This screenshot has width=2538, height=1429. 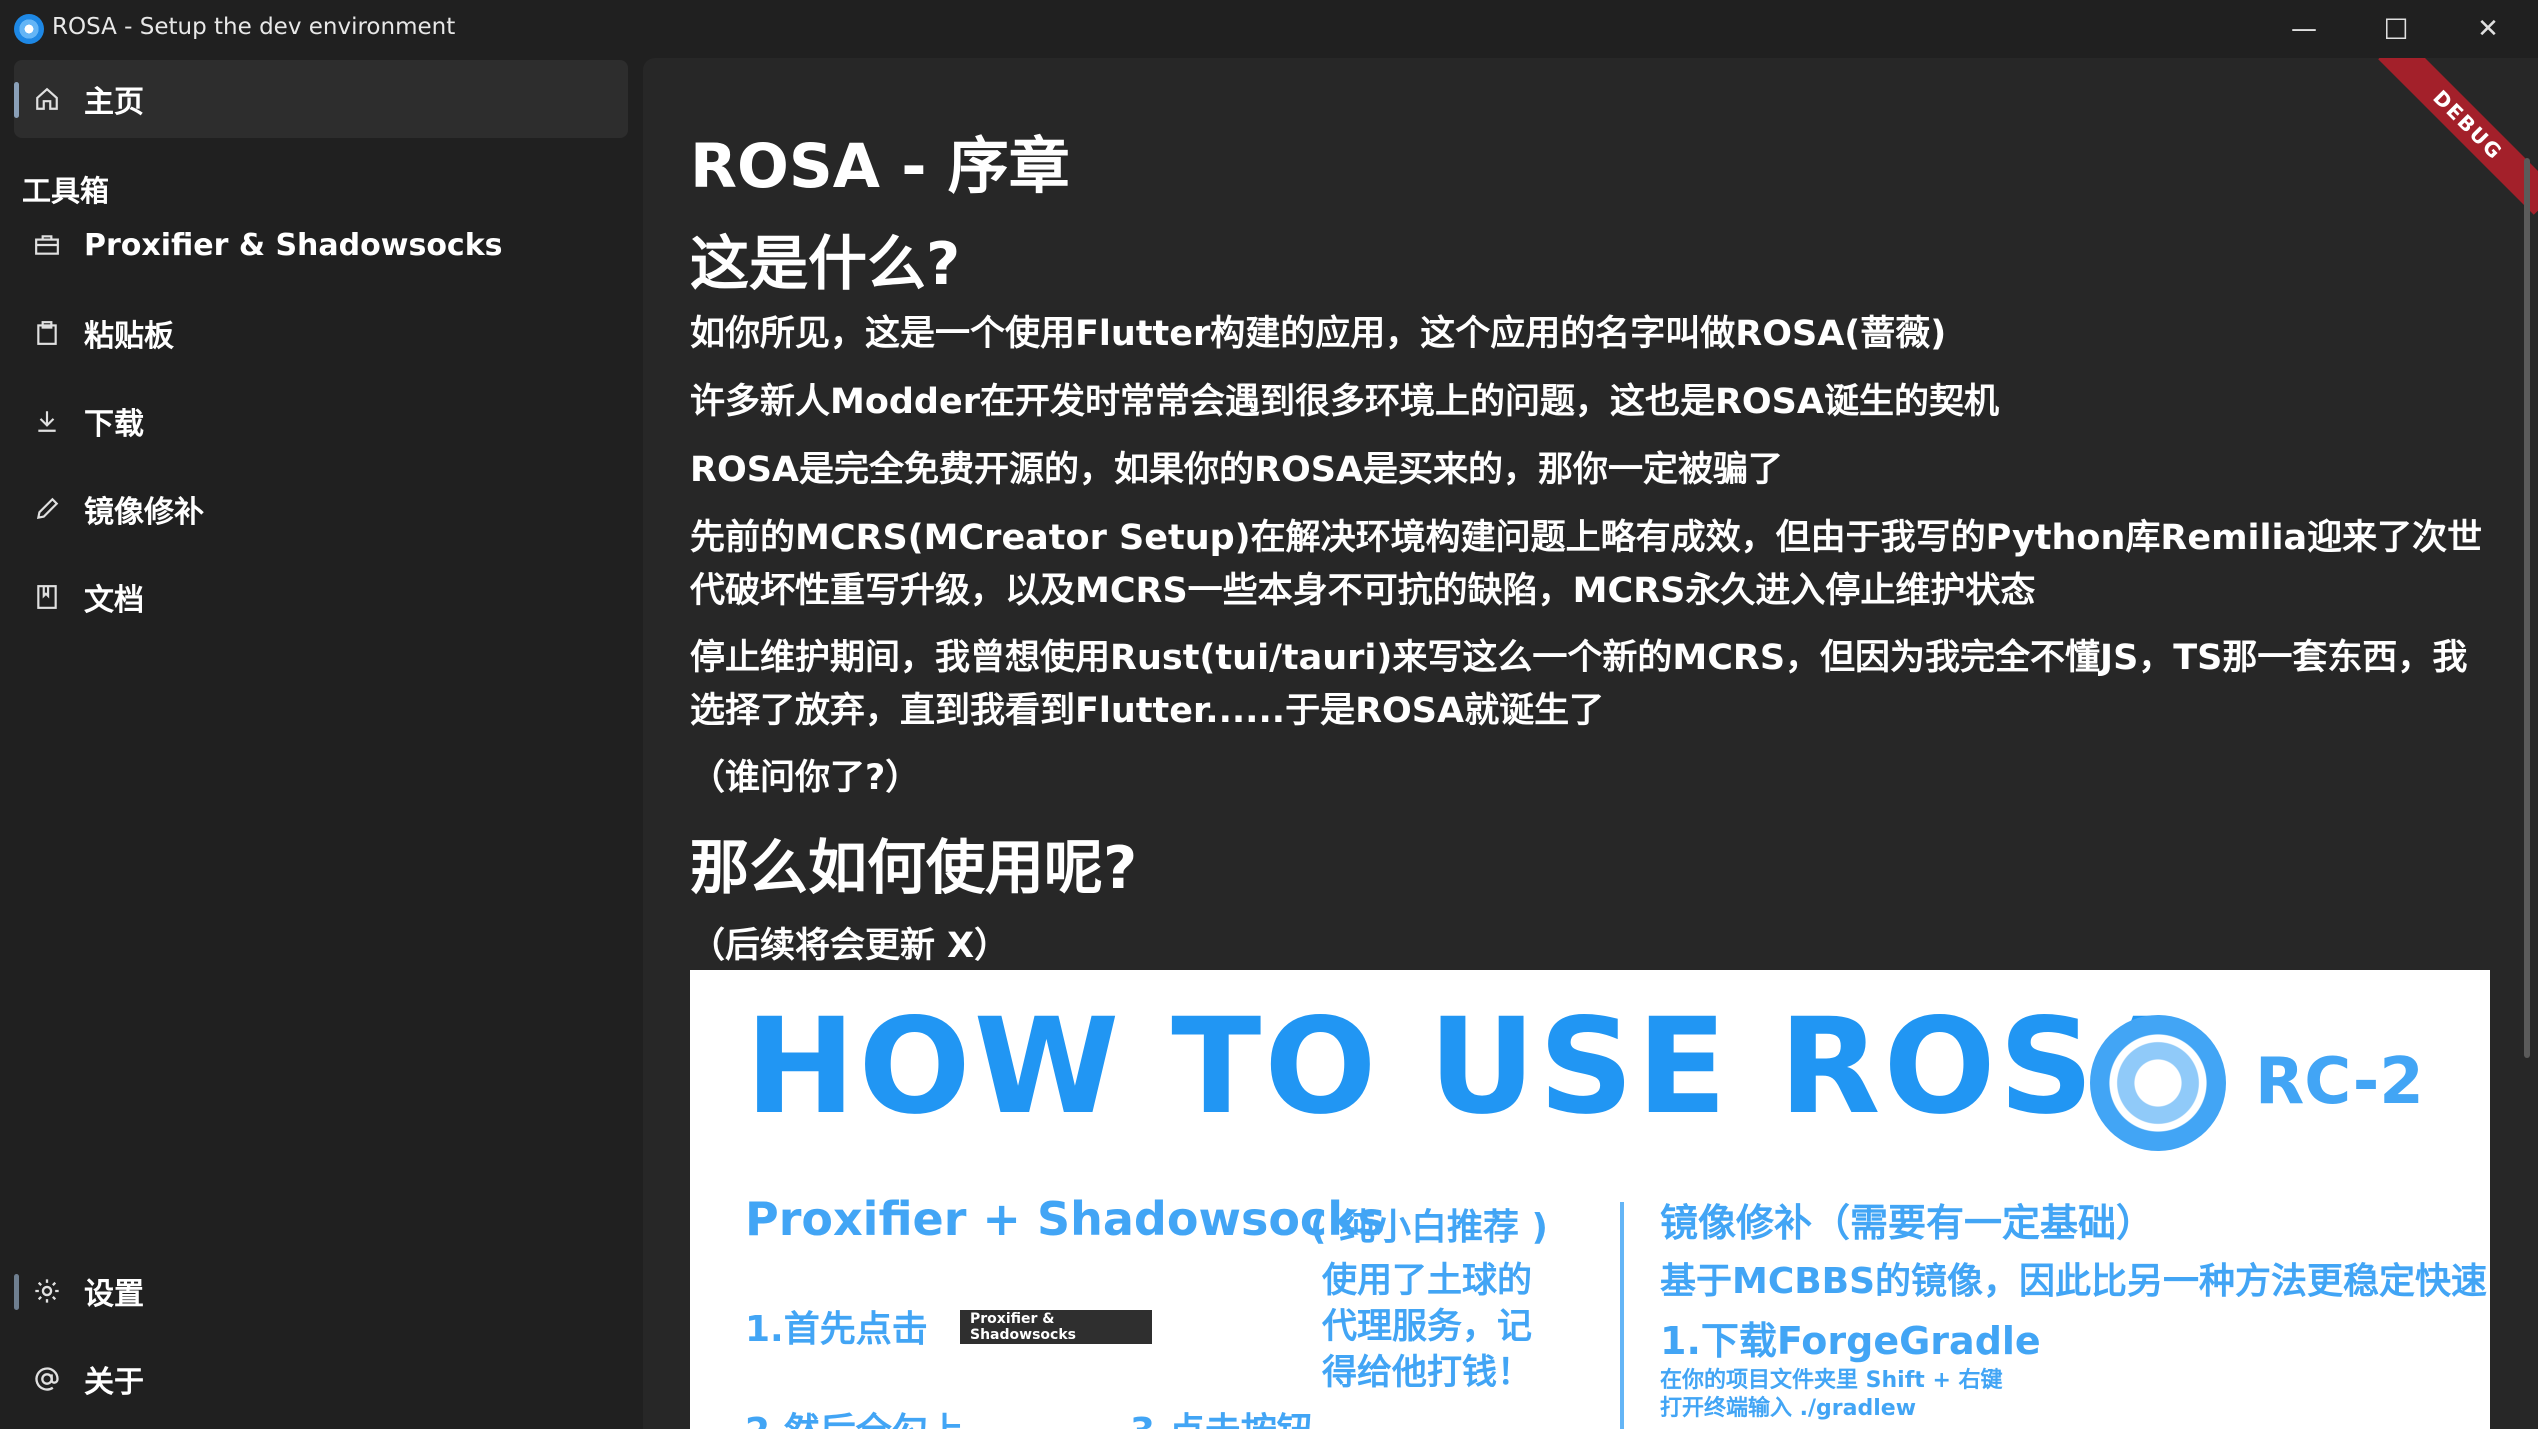 What do you see at coordinates (2527, 608) in the screenshot?
I see `scrollbar` at bounding box center [2527, 608].